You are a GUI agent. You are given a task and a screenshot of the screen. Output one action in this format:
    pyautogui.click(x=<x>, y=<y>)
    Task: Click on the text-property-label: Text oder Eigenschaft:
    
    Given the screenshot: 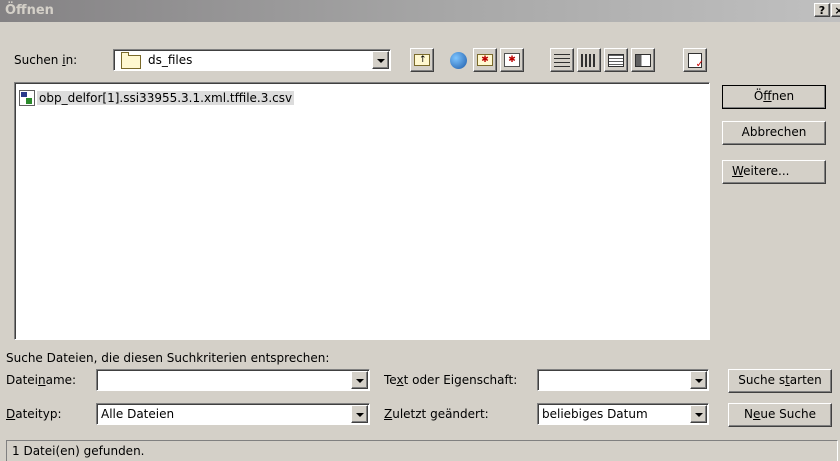 What is the action you would take?
    pyautogui.click(x=451, y=380)
    